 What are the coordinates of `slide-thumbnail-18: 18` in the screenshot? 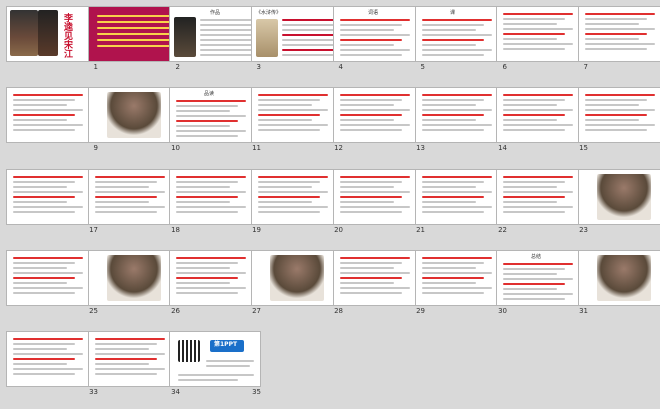 It's located at (135, 201).